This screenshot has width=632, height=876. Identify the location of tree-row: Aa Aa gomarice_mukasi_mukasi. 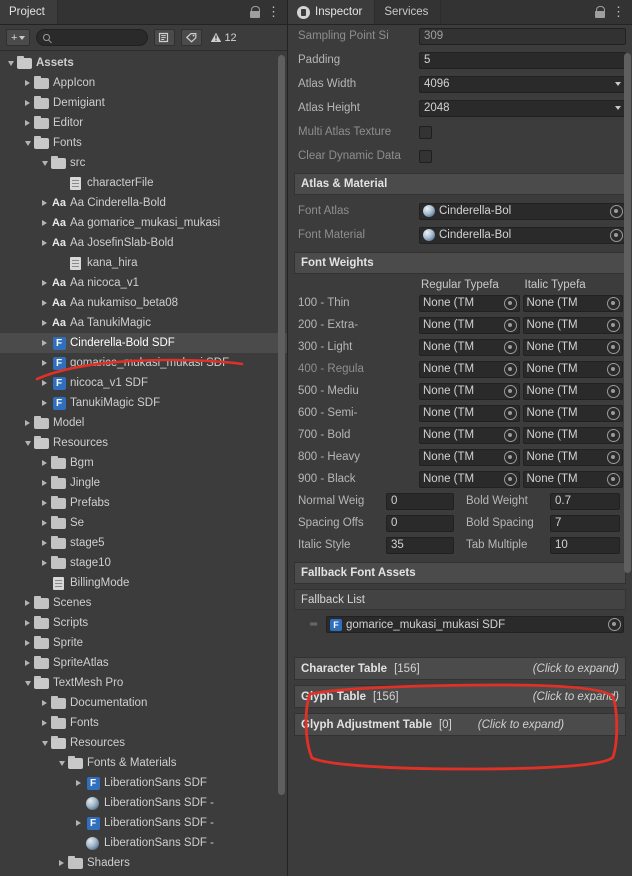
(143, 223).